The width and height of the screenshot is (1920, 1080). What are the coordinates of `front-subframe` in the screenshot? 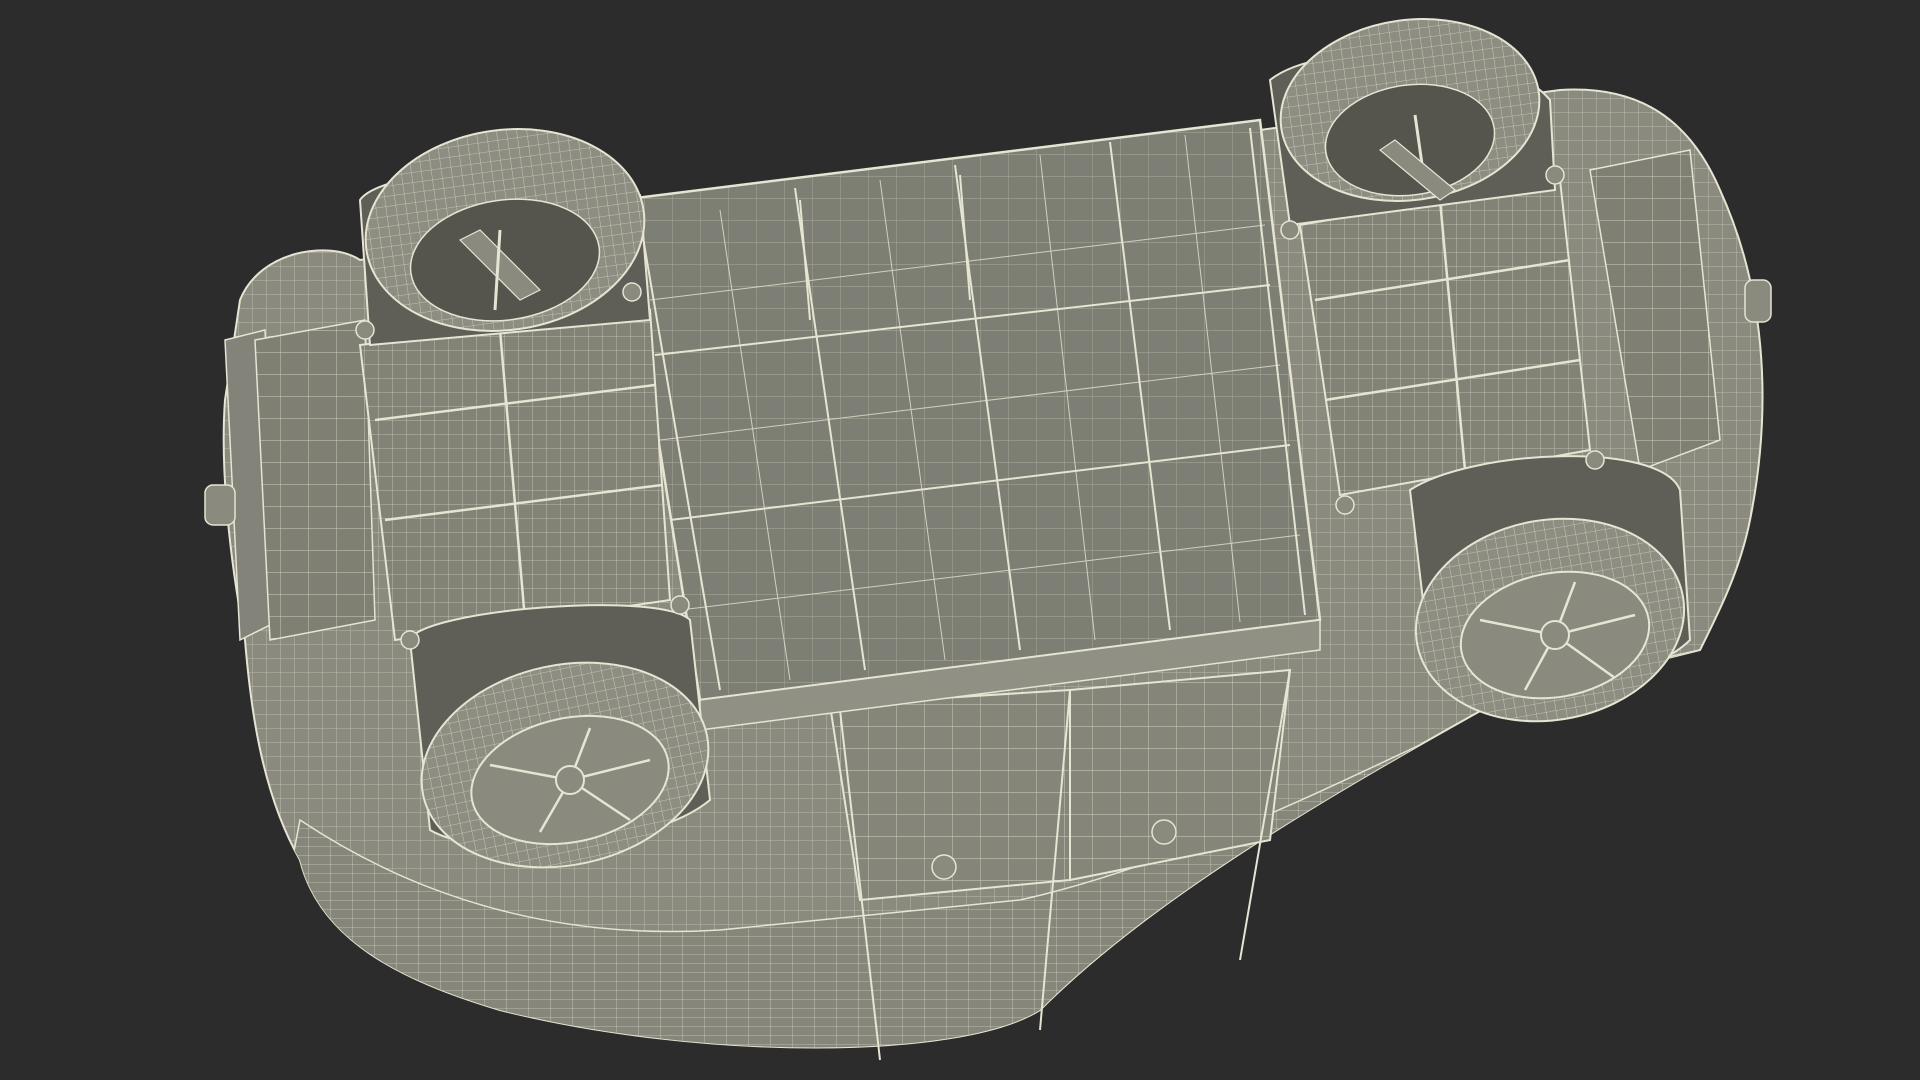 It's located at (1445, 337).